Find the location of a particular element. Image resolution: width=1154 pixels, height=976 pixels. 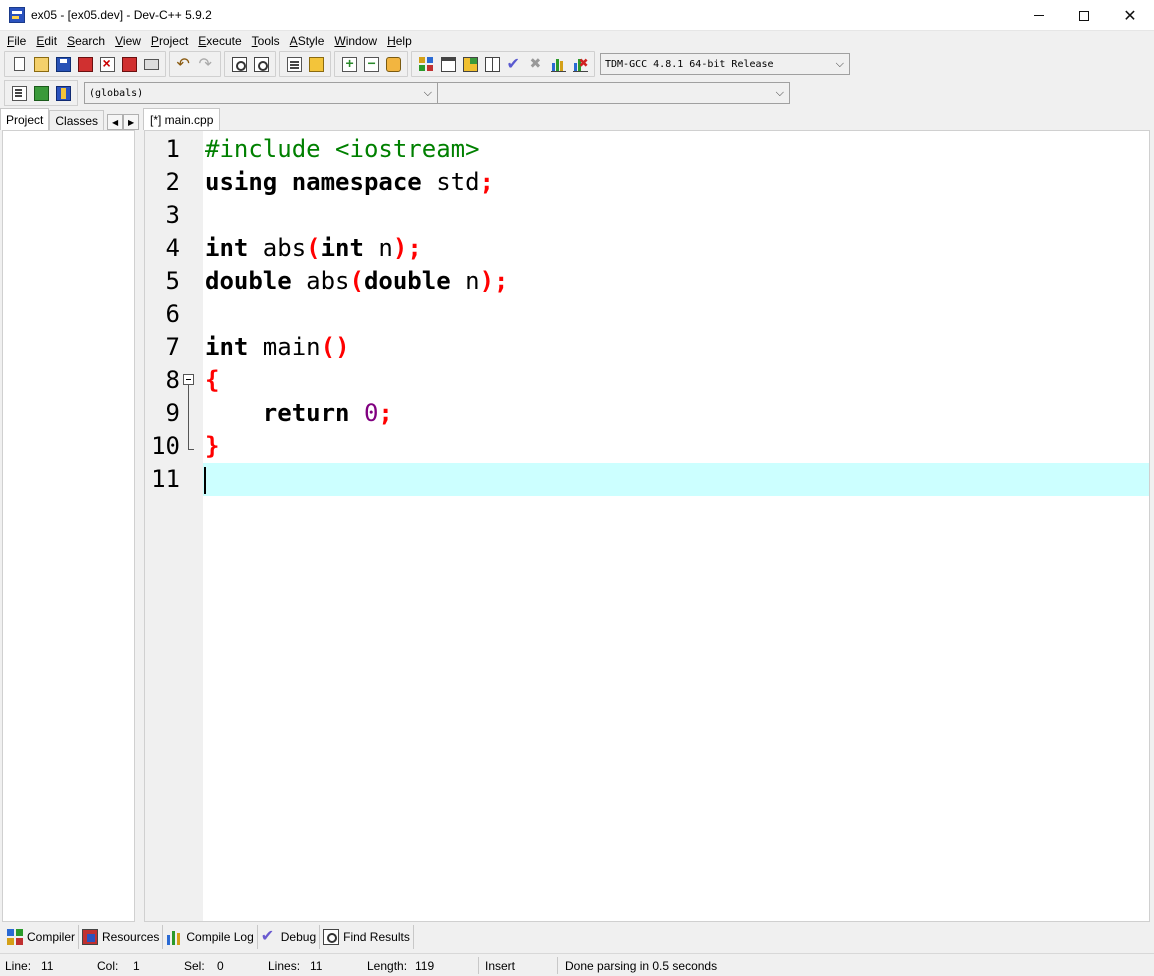

unindent-button is located at coordinates (316, 64).